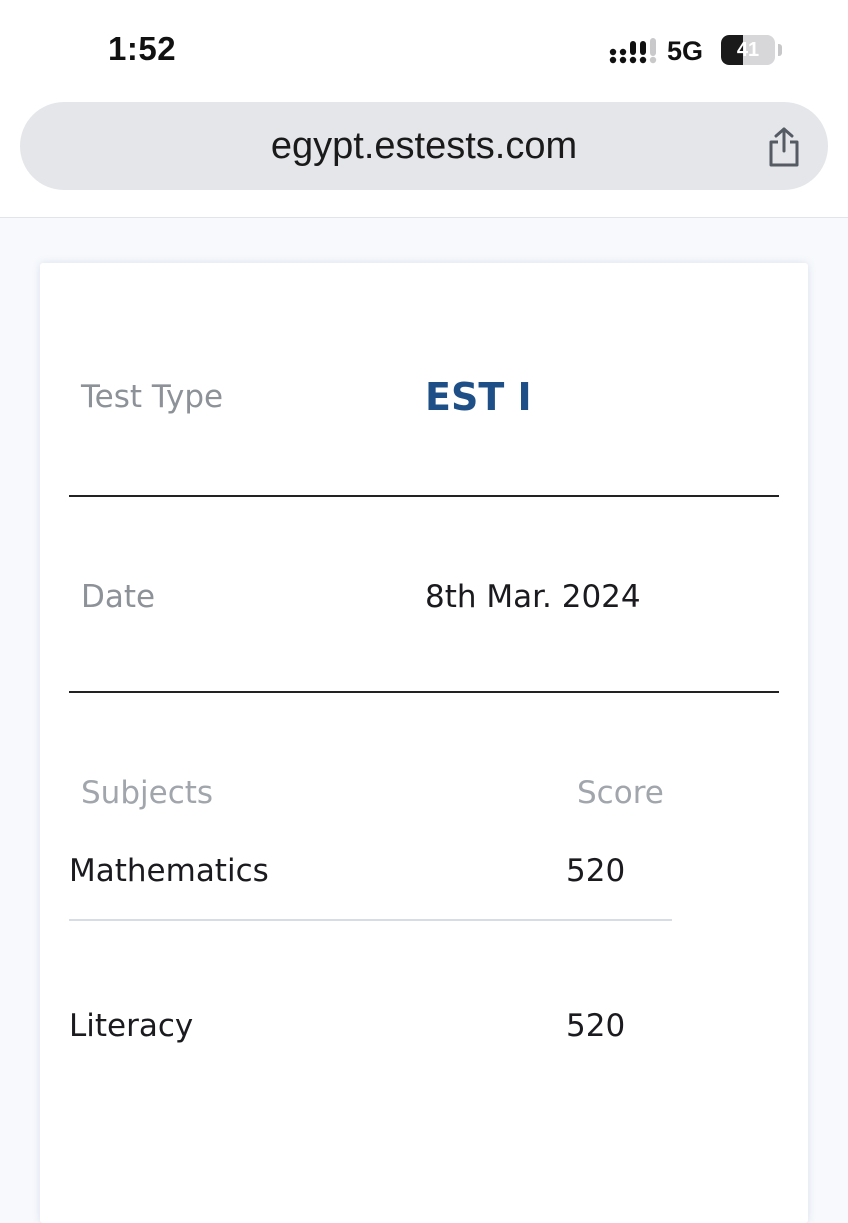  Describe the element at coordinates (118, 597) in the screenshot. I see `date-label: Date` at that location.